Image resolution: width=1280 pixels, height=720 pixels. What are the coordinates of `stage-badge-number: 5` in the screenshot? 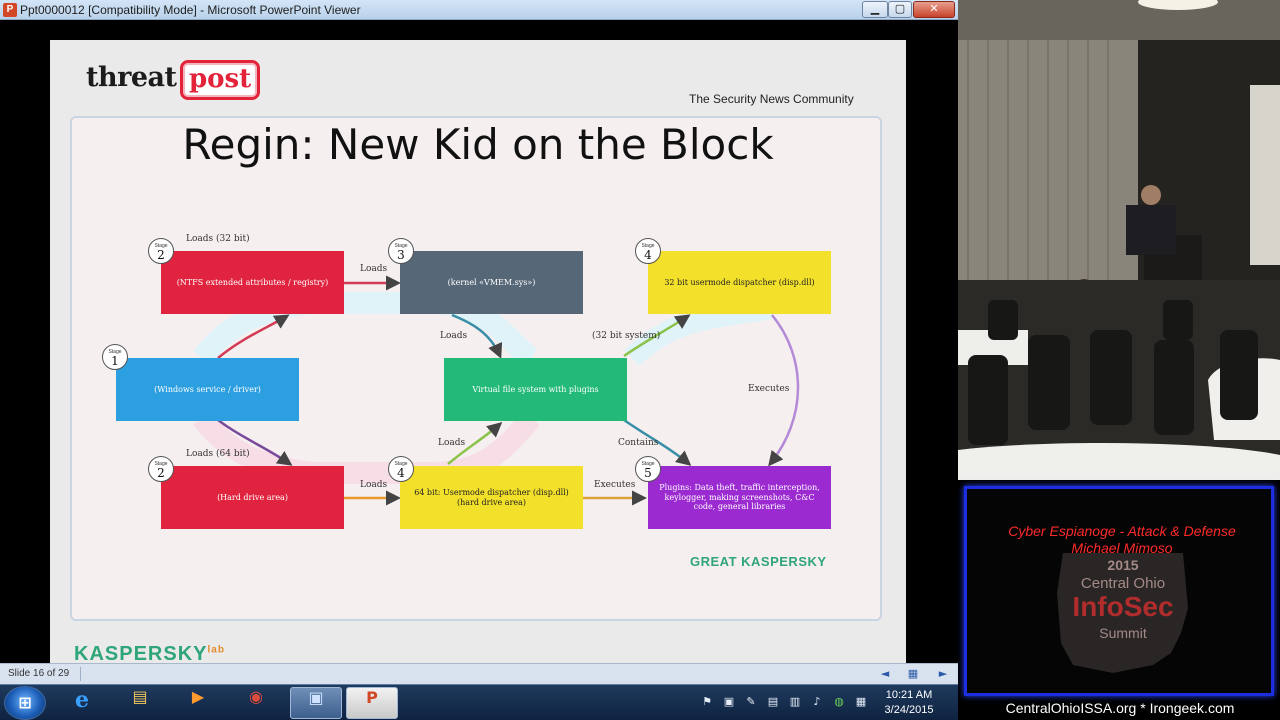 It's located at (648, 473).